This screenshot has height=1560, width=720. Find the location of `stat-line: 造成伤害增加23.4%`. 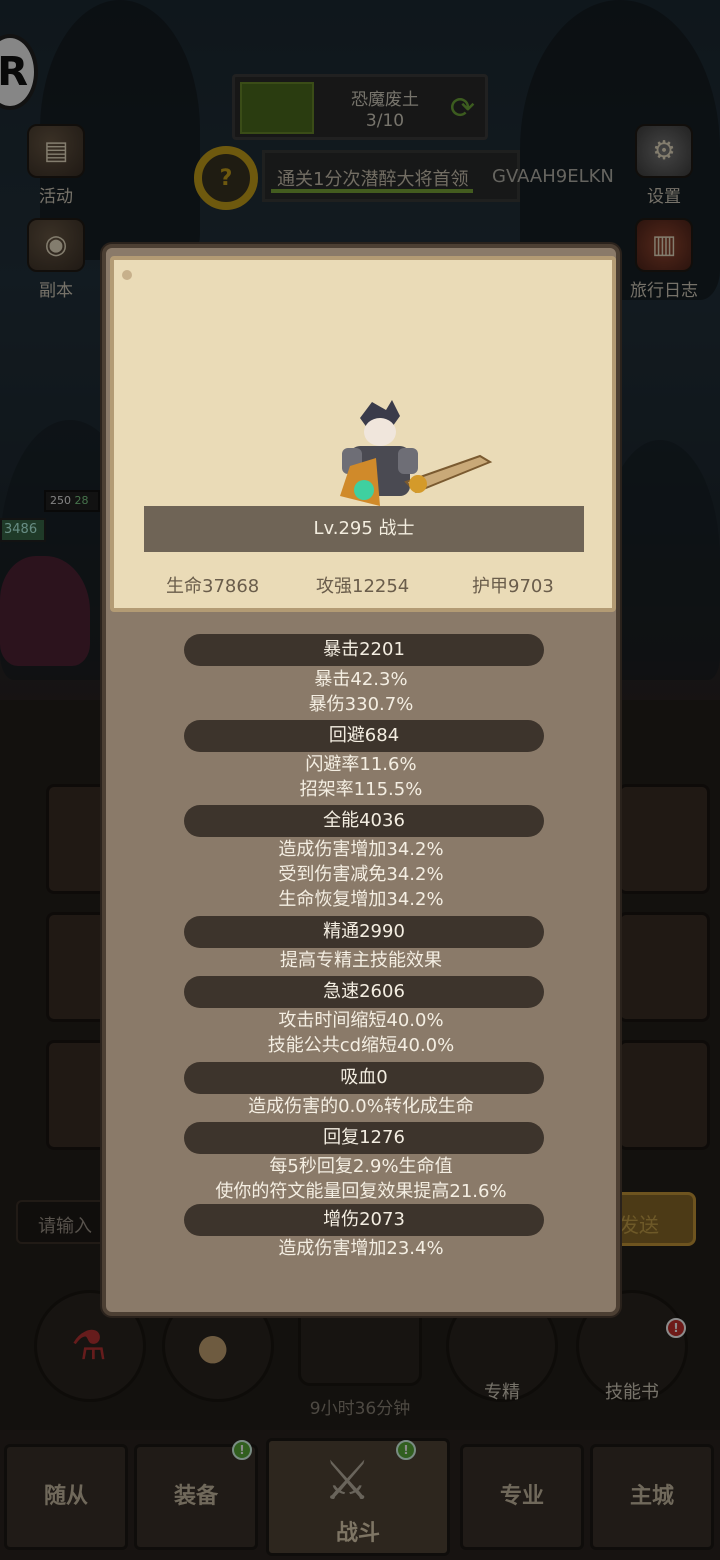

stat-line: 造成伤害增加23.4% is located at coordinates (361, 1248).